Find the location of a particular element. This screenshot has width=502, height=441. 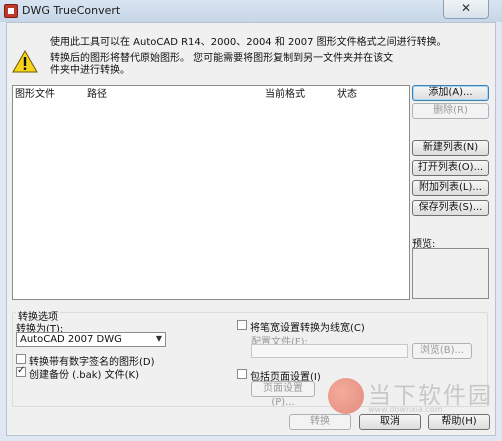

column-header-format: 当前格式 is located at coordinates (298, 95).